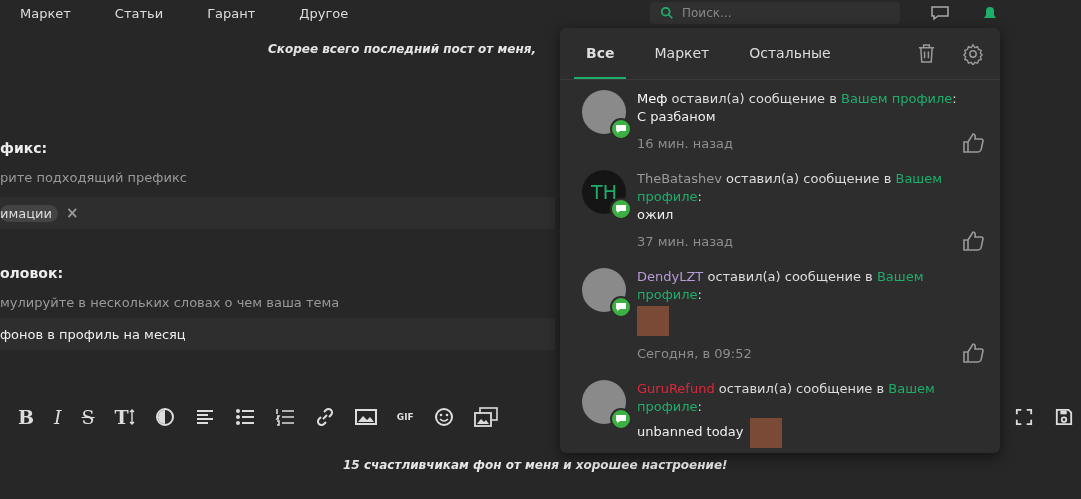 Image resolution: width=1081 pixels, height=499 pixels. Describe the element at coordinates (131, 417) in the screenshot. I see `resize-arrow-icon` at that location.